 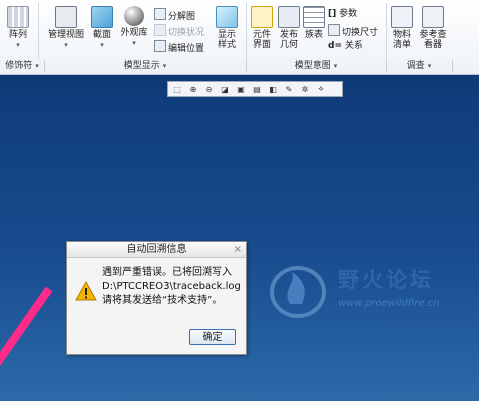 I want to click on reference-viewer-button: 参考查 看器, so click(x=433, y=28).